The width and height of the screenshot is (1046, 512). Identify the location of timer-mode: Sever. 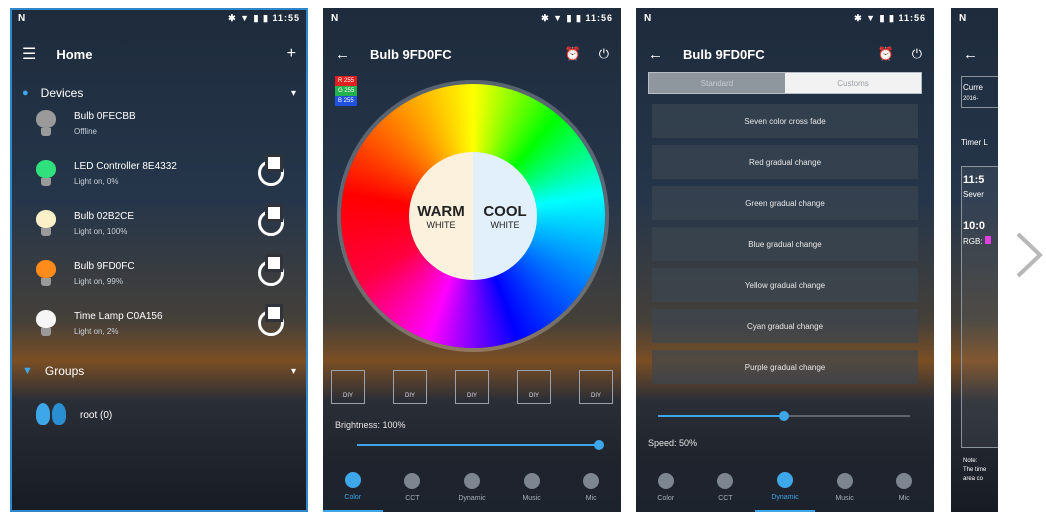
(973, 194).